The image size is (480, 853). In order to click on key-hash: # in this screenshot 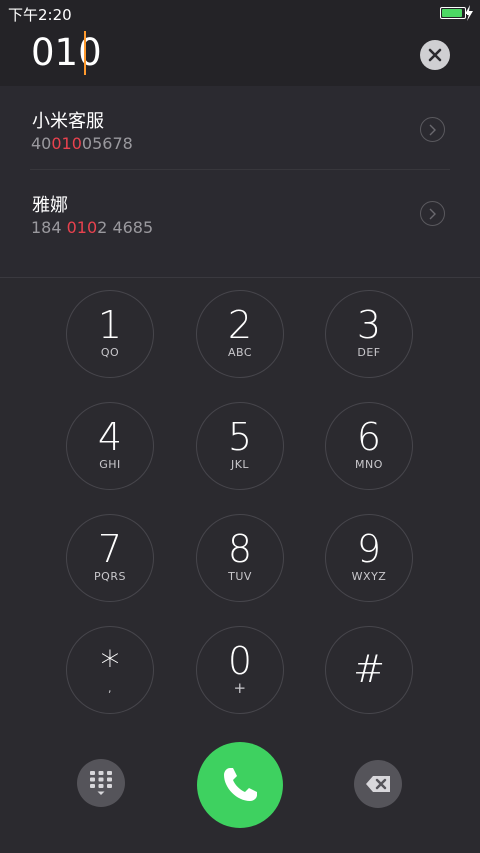, I will do `click(369, 670)`.